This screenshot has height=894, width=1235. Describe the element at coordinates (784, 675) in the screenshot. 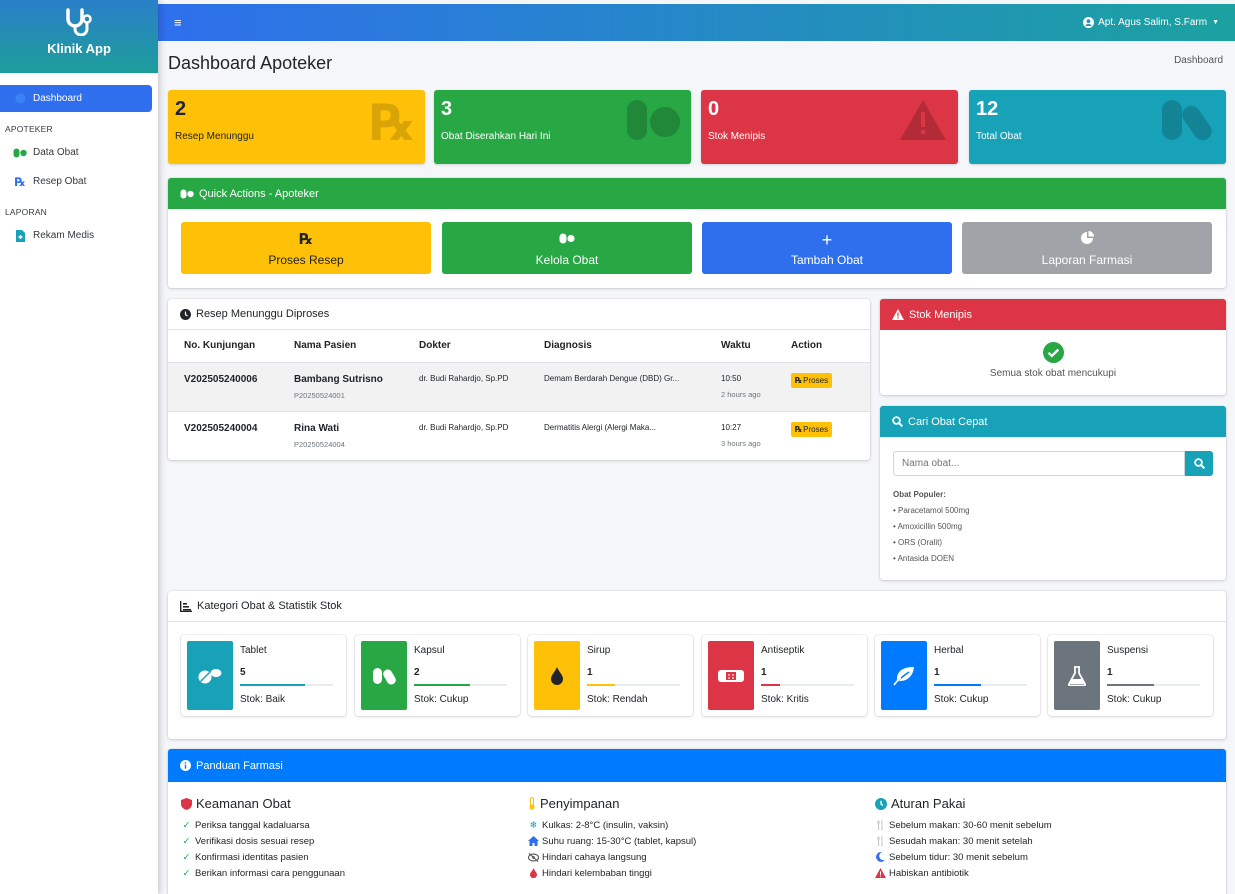

I see `category-box-antiseptik: Antiseptik 1 Stok: Kritis` at that location.